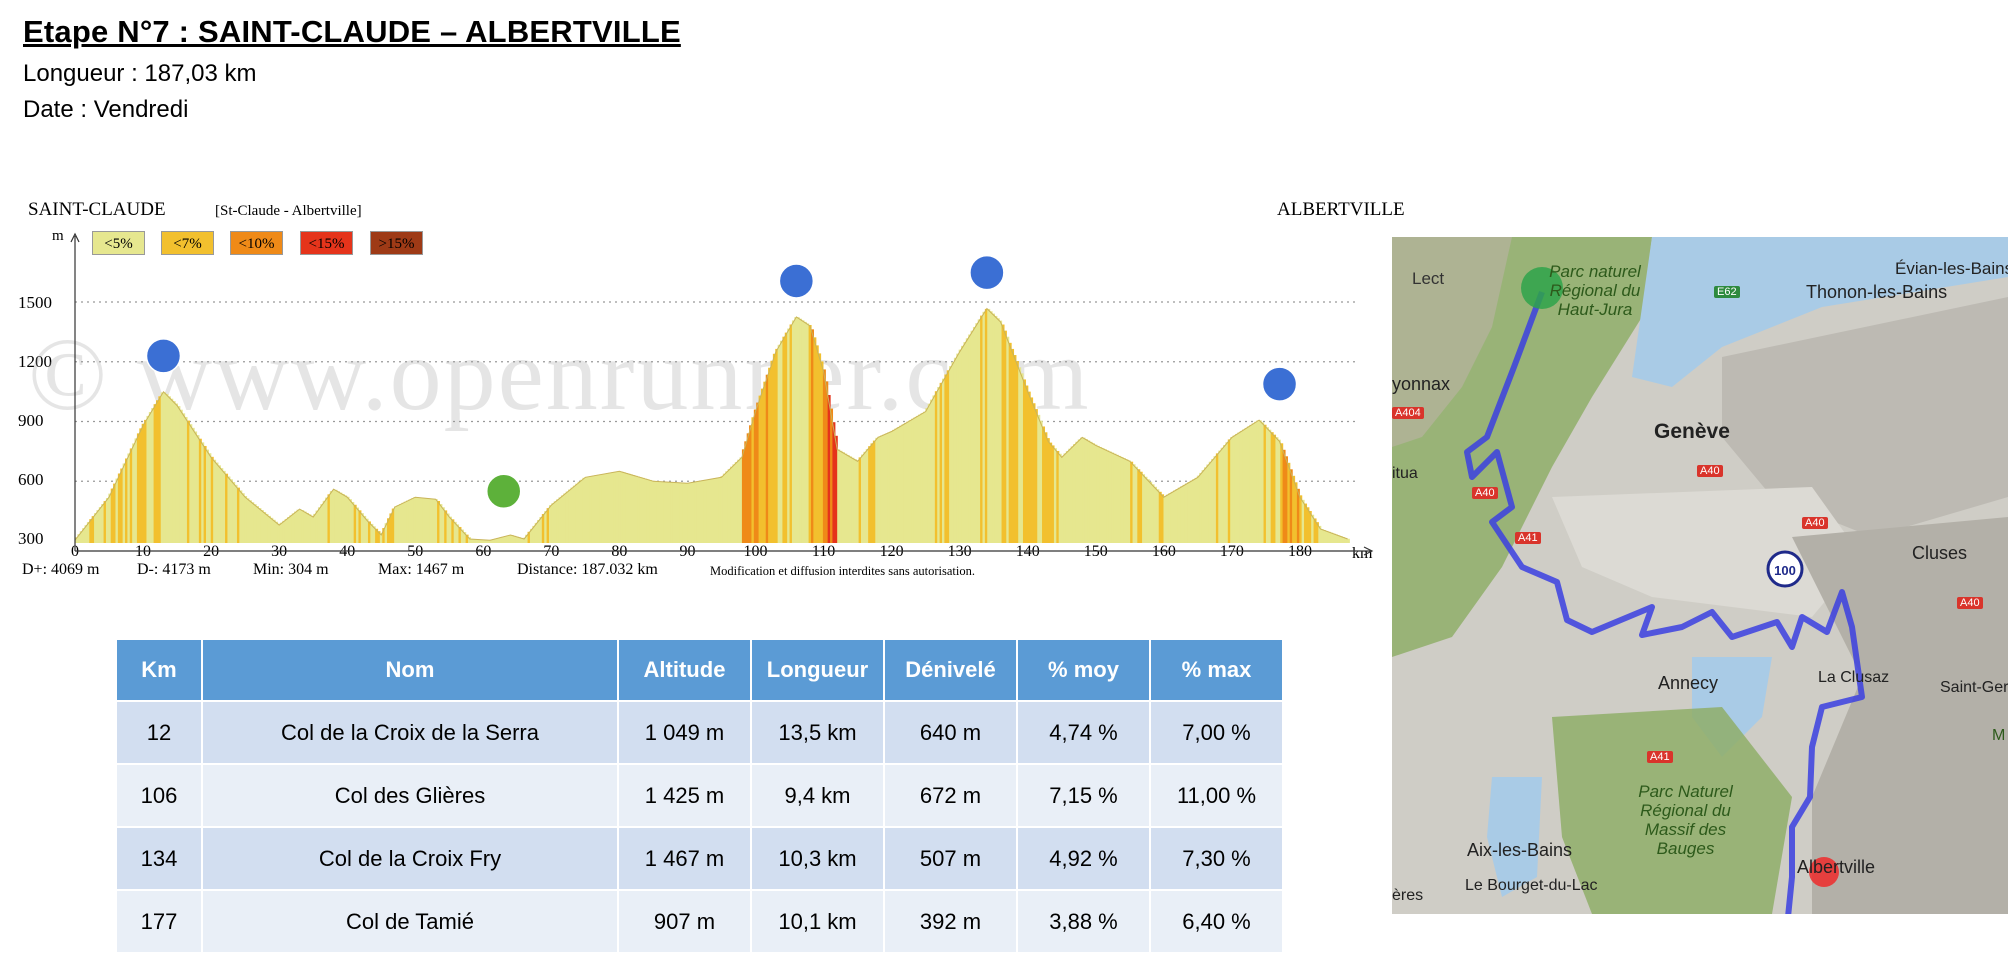  Describe the element at coordinates (1083, 795) in the screenshot. I see `table-cell: 7,15 %` at that location.